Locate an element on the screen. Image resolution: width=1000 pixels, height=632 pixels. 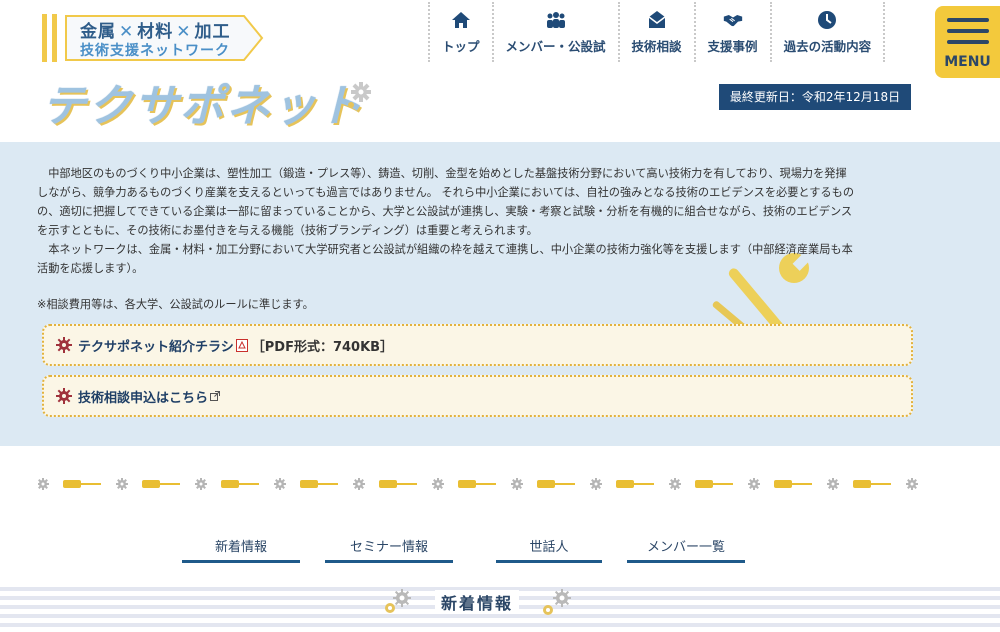
news-section-header: 新着情報 is located at coordinates (500, 607).